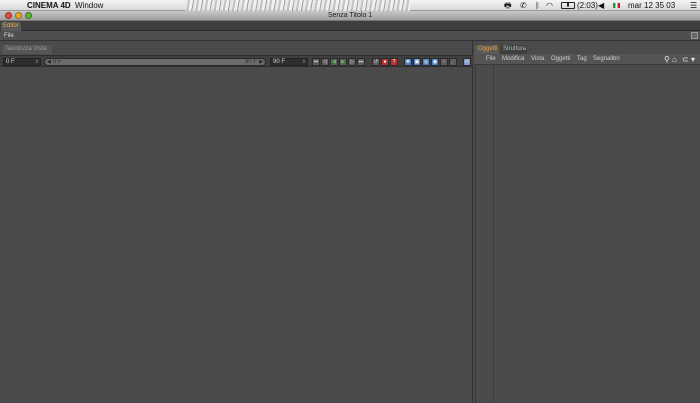  I want to click on tab-struttura: Struttura, so click(513, 49).